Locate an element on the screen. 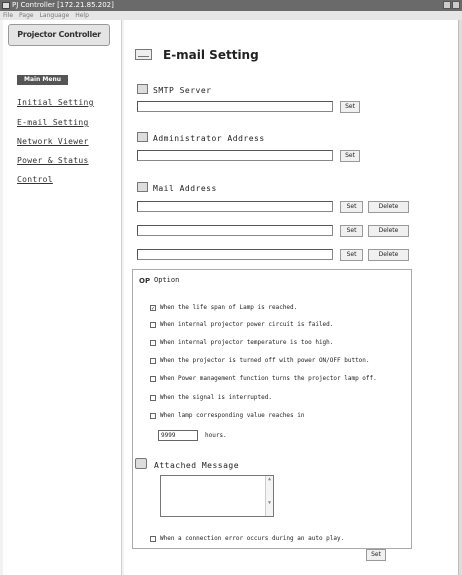 Image resolution: width=462 pixels, height=575 pixels. administrator-address-icon is located at coordinates (142, 137).